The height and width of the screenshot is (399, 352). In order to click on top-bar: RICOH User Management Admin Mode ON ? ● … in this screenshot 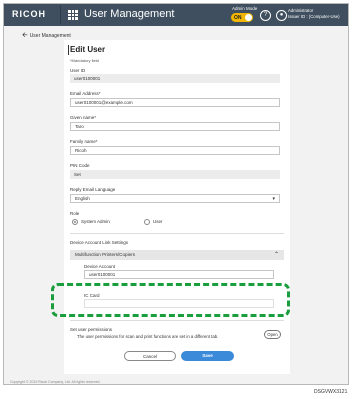, I will do `click(176, 15)`.